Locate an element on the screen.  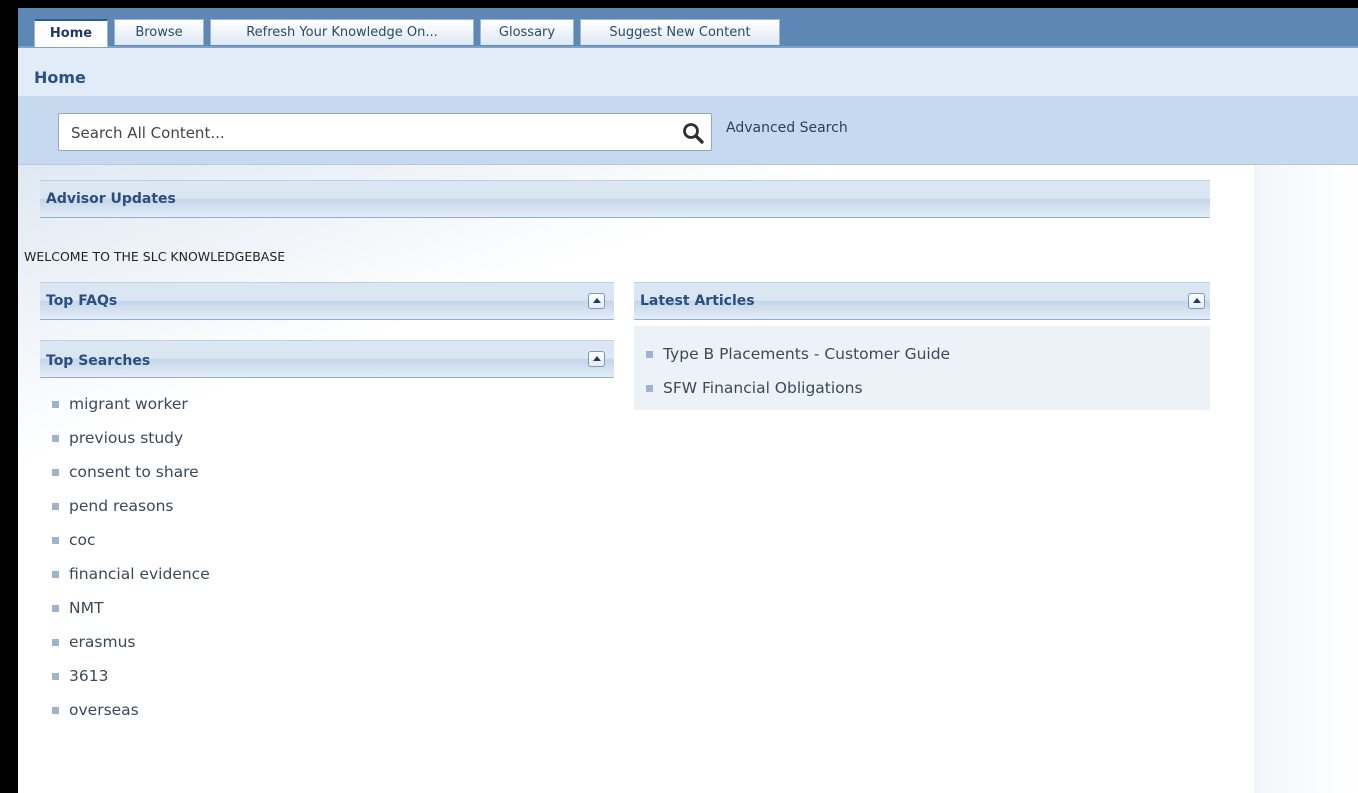
right-pane is located at coordinates (1306, 479).